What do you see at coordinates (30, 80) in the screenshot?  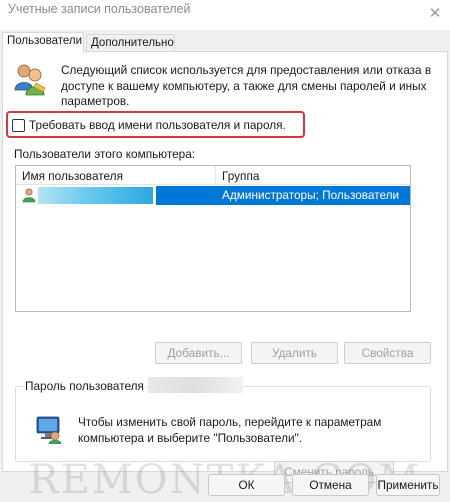 I see `users-icon` at bounding box center [30, 80].